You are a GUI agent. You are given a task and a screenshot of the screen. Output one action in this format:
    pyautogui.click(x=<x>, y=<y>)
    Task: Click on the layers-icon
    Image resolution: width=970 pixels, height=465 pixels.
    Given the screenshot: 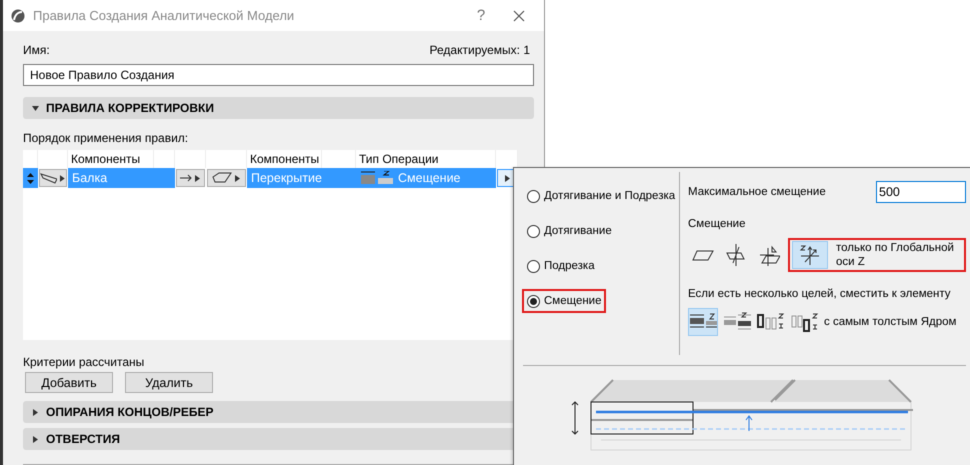 What is the action you would take?
    pyautogui.click(x=737, y=322)
    